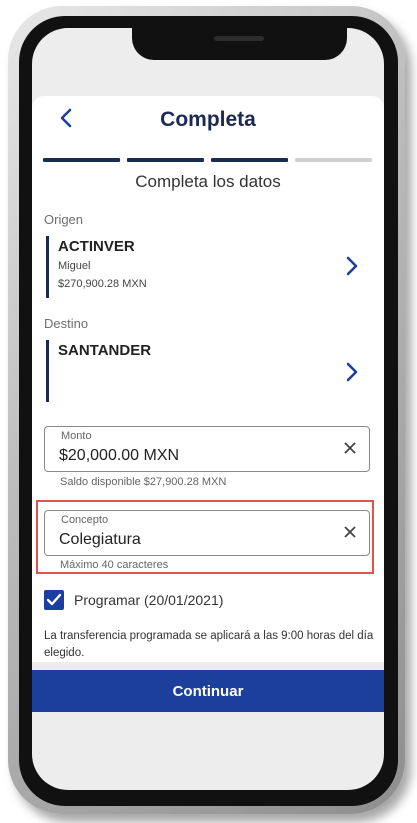 This screenshot has height=823, width=417. I want to click on destination-account-bar, so click(47, 371).